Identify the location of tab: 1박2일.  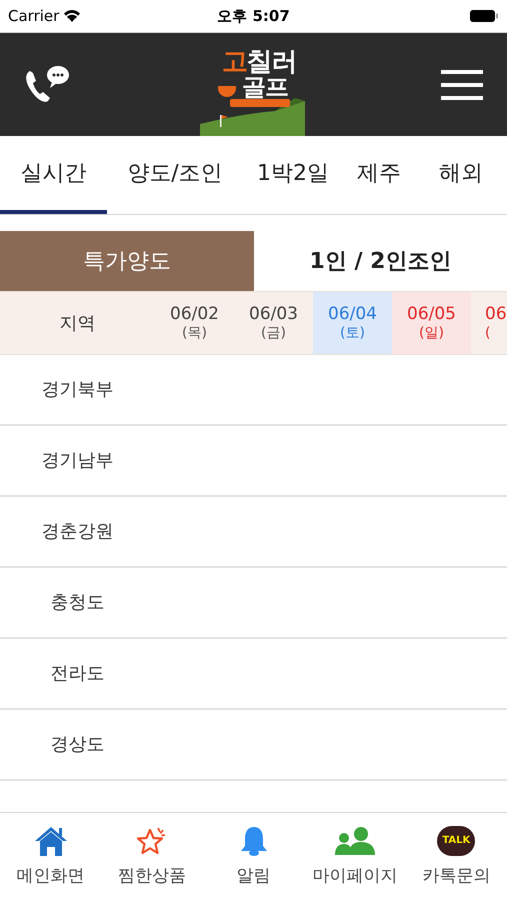
(293, 175).